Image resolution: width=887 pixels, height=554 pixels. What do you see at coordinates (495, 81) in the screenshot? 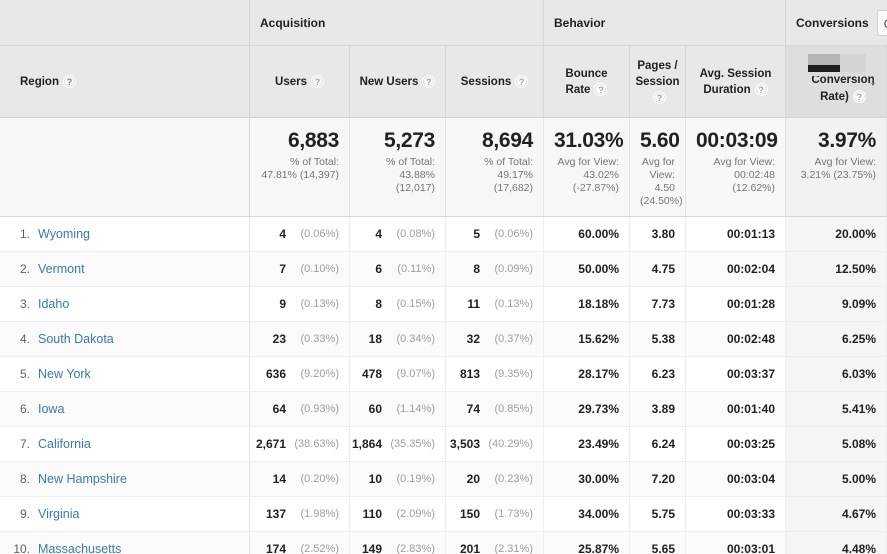
I see `column-header-sessions: Sessions?` at bounding box center [495, 81].